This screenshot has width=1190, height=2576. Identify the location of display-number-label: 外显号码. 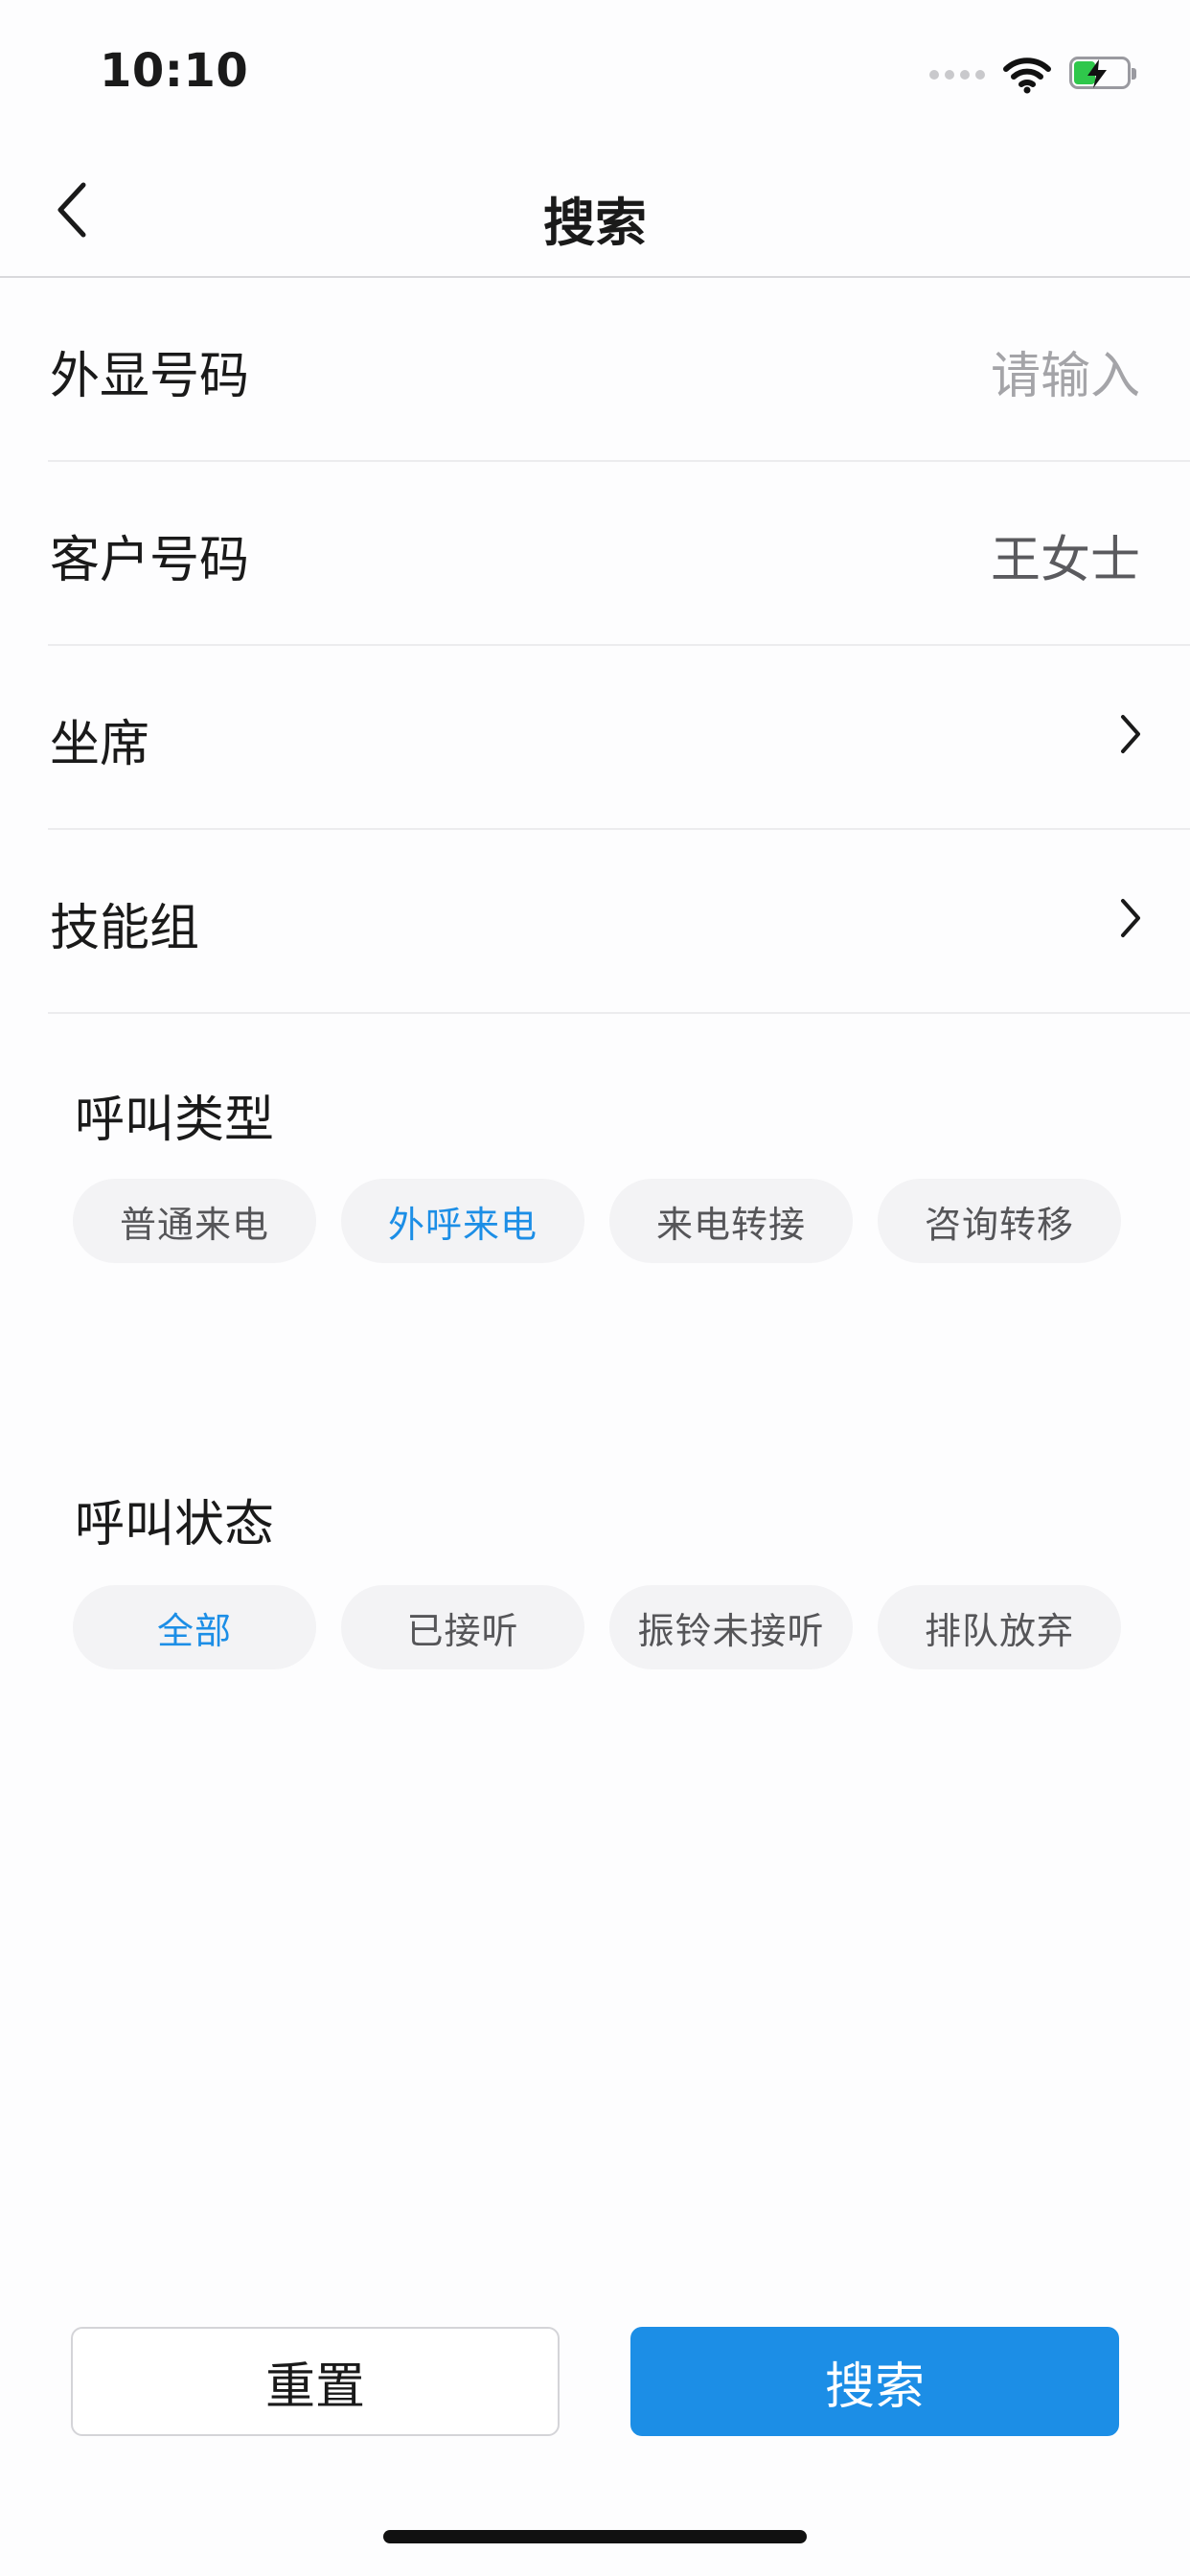
(150, 376).